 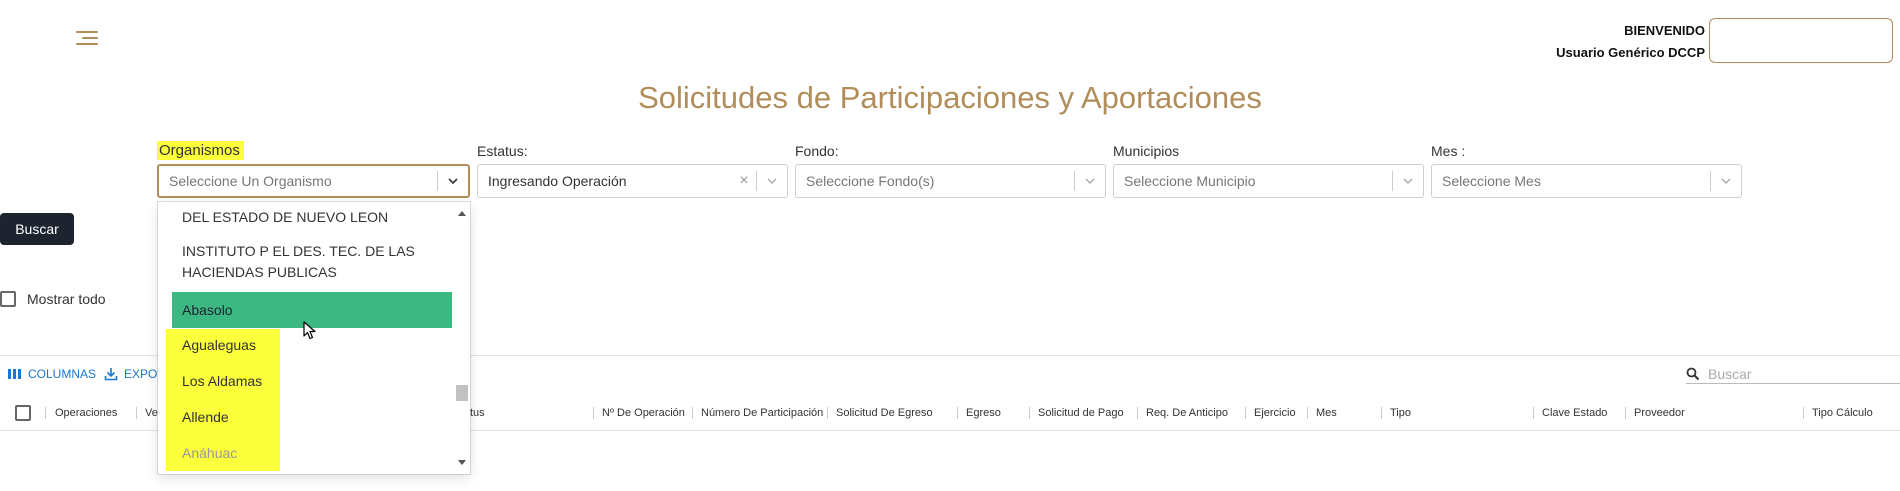 What do you see at coordinates (1491, 181) in the screenshot?
I see `mes-placeholder: Seleccione Mes` at bounding box center [1491, 181].